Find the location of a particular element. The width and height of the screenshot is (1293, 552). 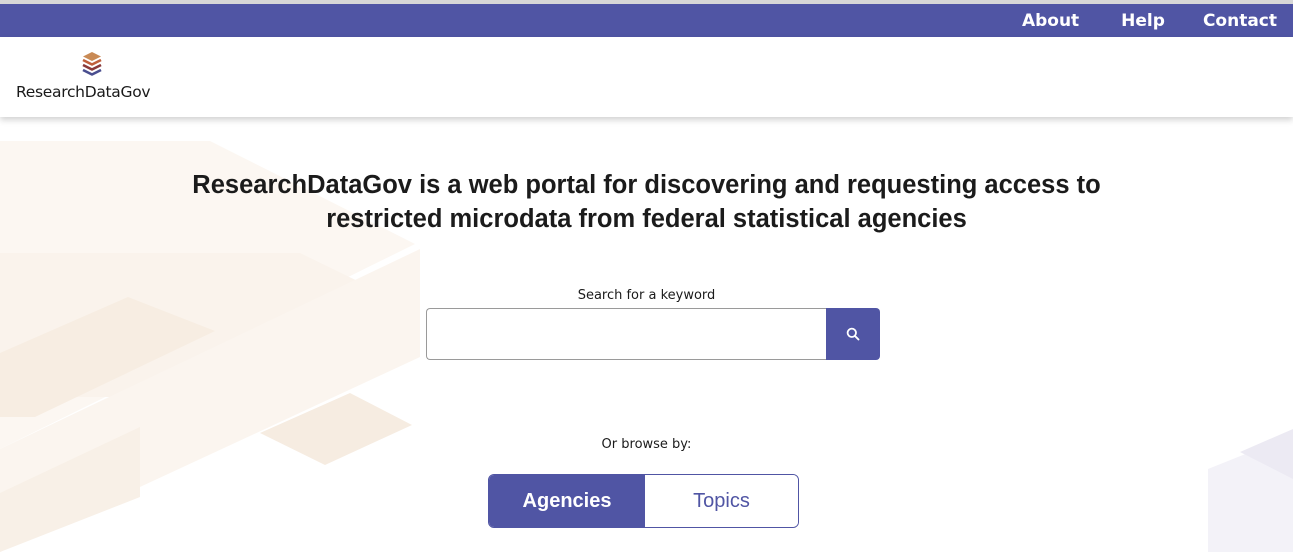

top-navigation-bar: About Help Contact is located at coordinates (646, 18).